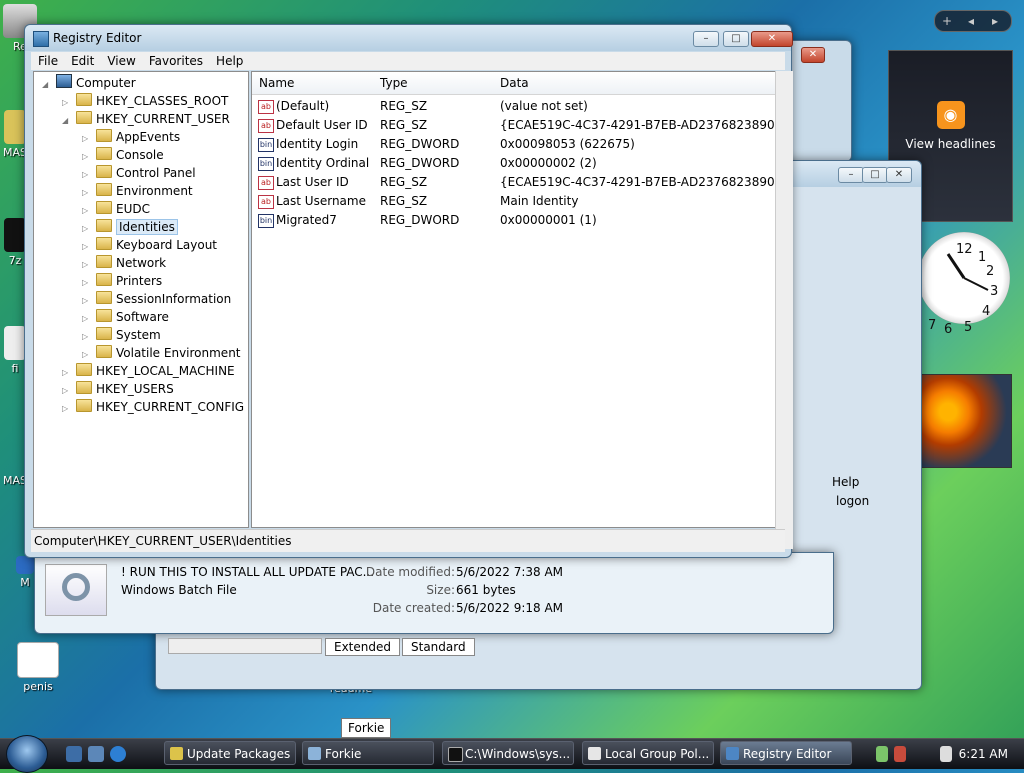  I want to click on tree-node: ▷ EUDC, so click(116, 209).